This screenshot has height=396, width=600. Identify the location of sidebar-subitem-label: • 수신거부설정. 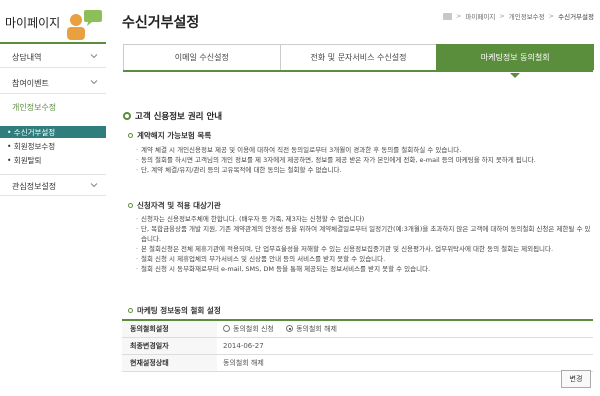
(31, 132).